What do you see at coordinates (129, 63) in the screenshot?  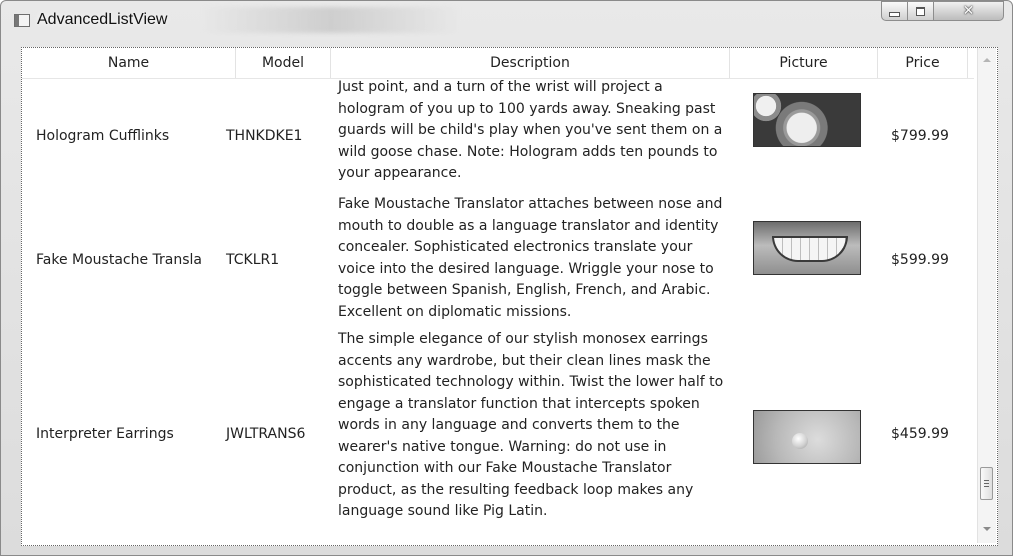 I see `column-header-name: Name` at bounding box center [129, 63].